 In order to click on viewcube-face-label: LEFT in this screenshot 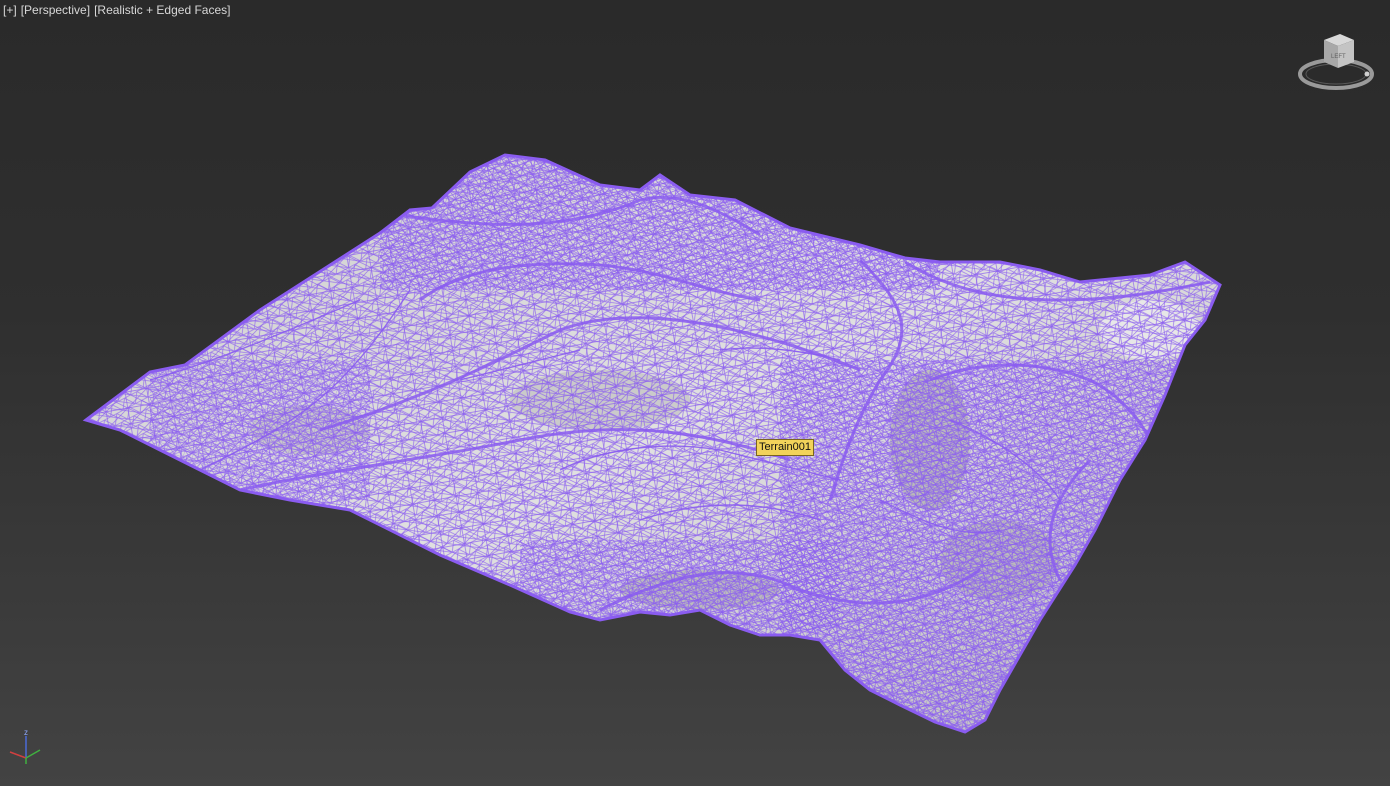, I will do `click(1338, 57)`.